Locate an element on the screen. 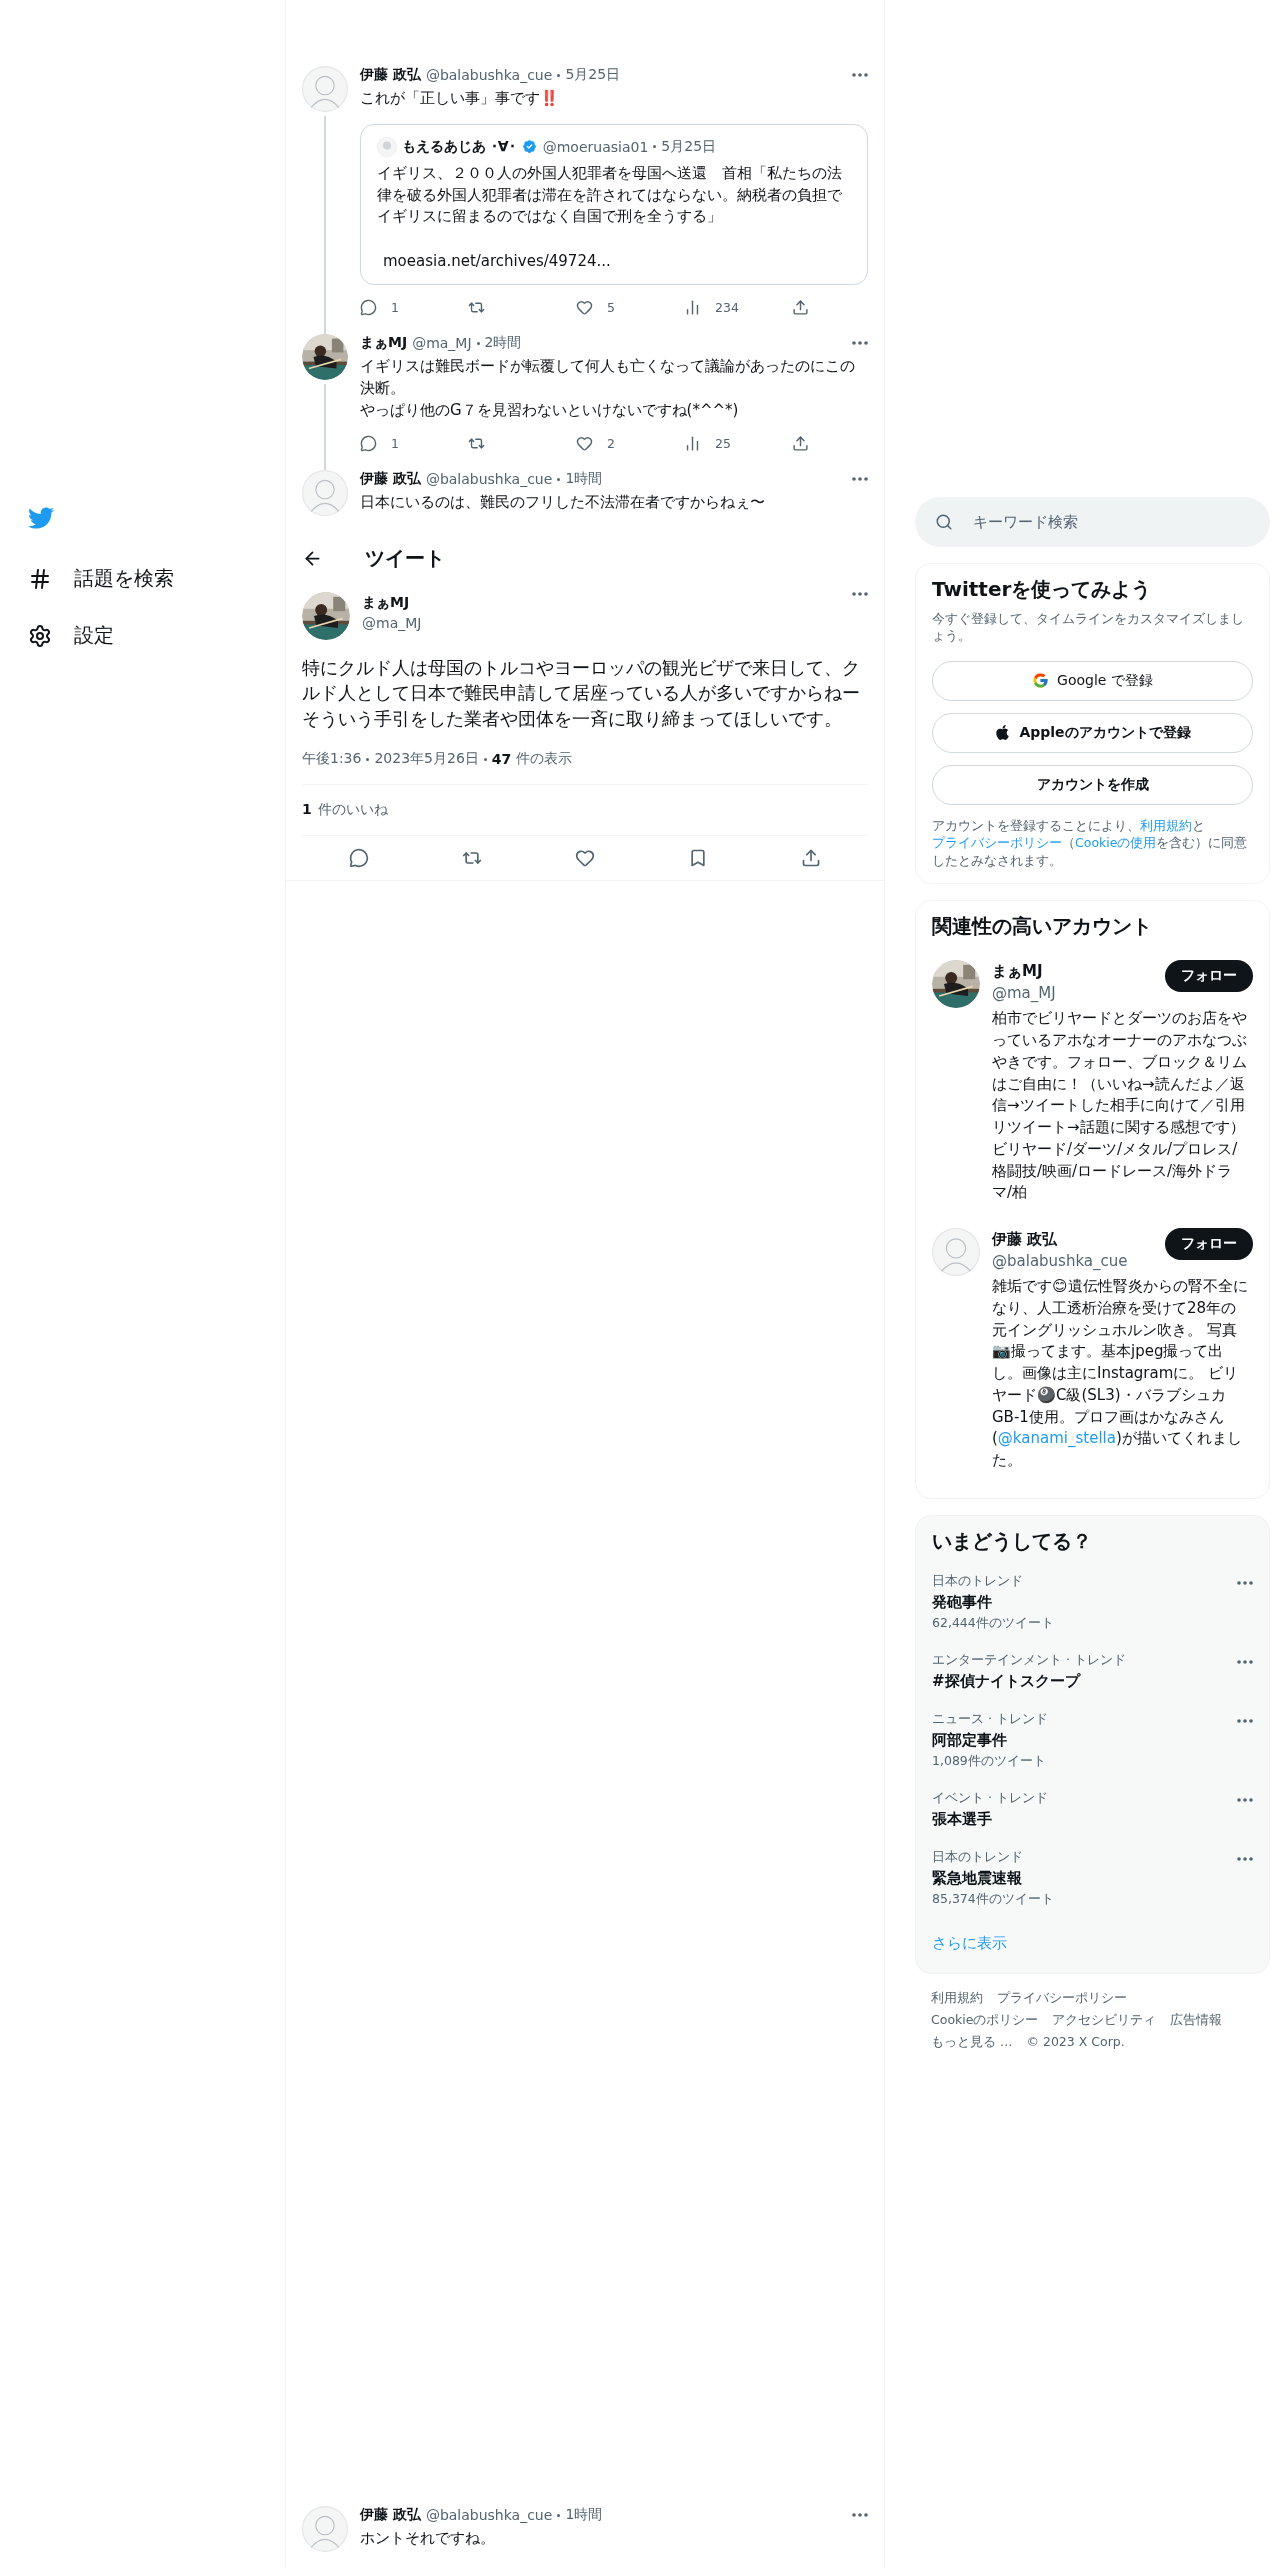  card-title: 関連性の高いアカウント is located at coordinates (1042, 927).